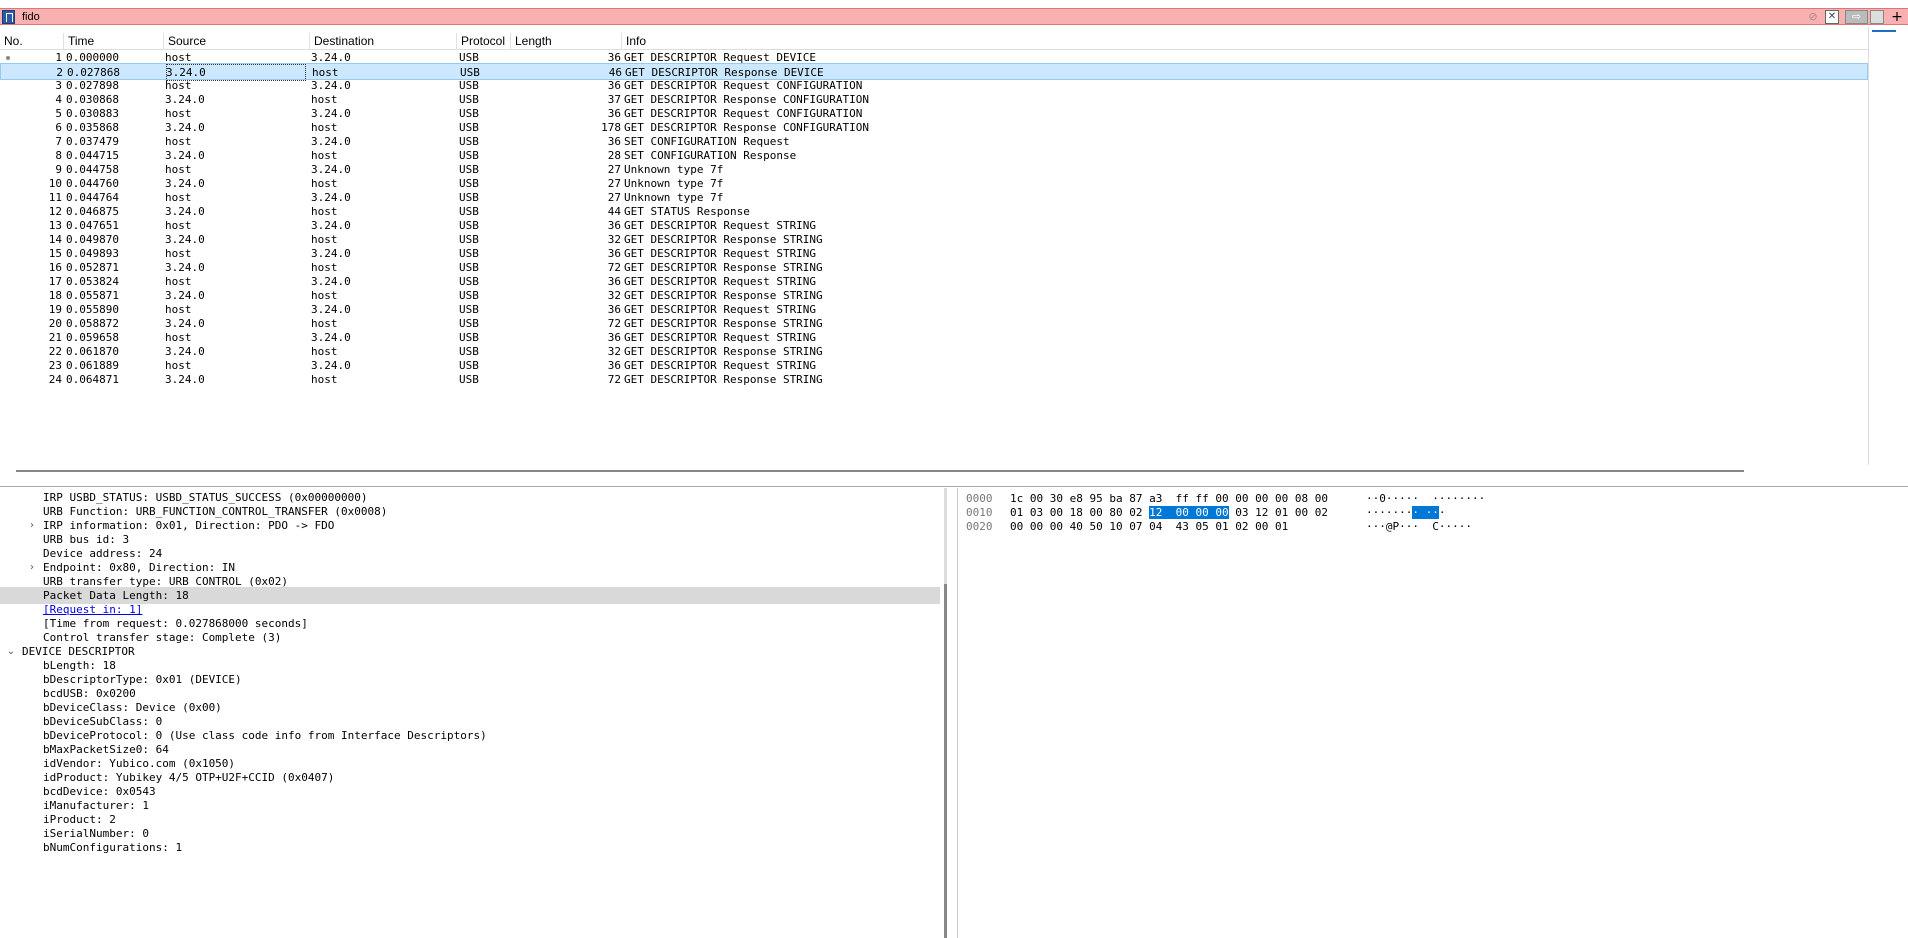 The width and height of the screenshot is (1908, 938). I want to click on column-header-destination: Destination, so click(383, 41).